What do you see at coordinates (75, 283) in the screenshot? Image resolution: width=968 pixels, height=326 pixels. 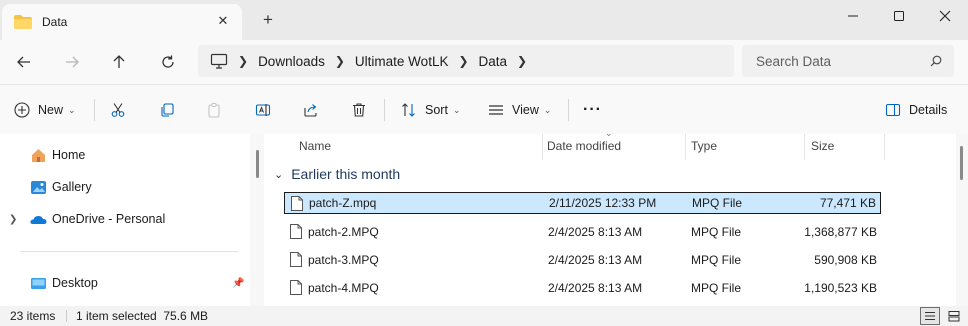 I see `sidebar-item-label: Desktop` at bounding box center [75, 283].